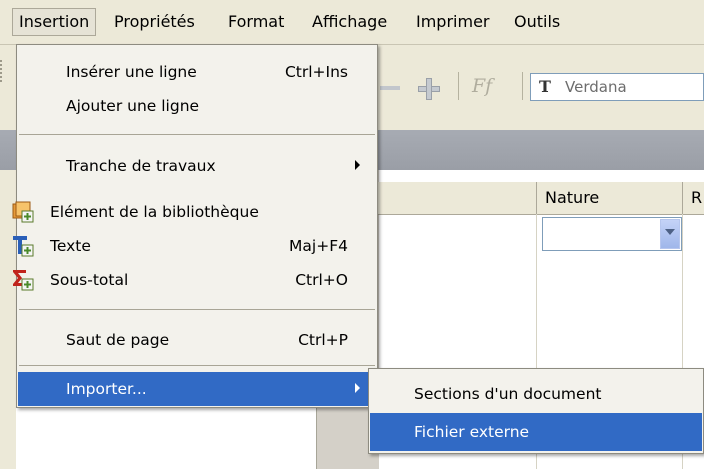 This screenshot has height=469, width=704. Describe the element at coordinates (670, 234) in the screenshot. I see `chevron-down-icon` at that location.